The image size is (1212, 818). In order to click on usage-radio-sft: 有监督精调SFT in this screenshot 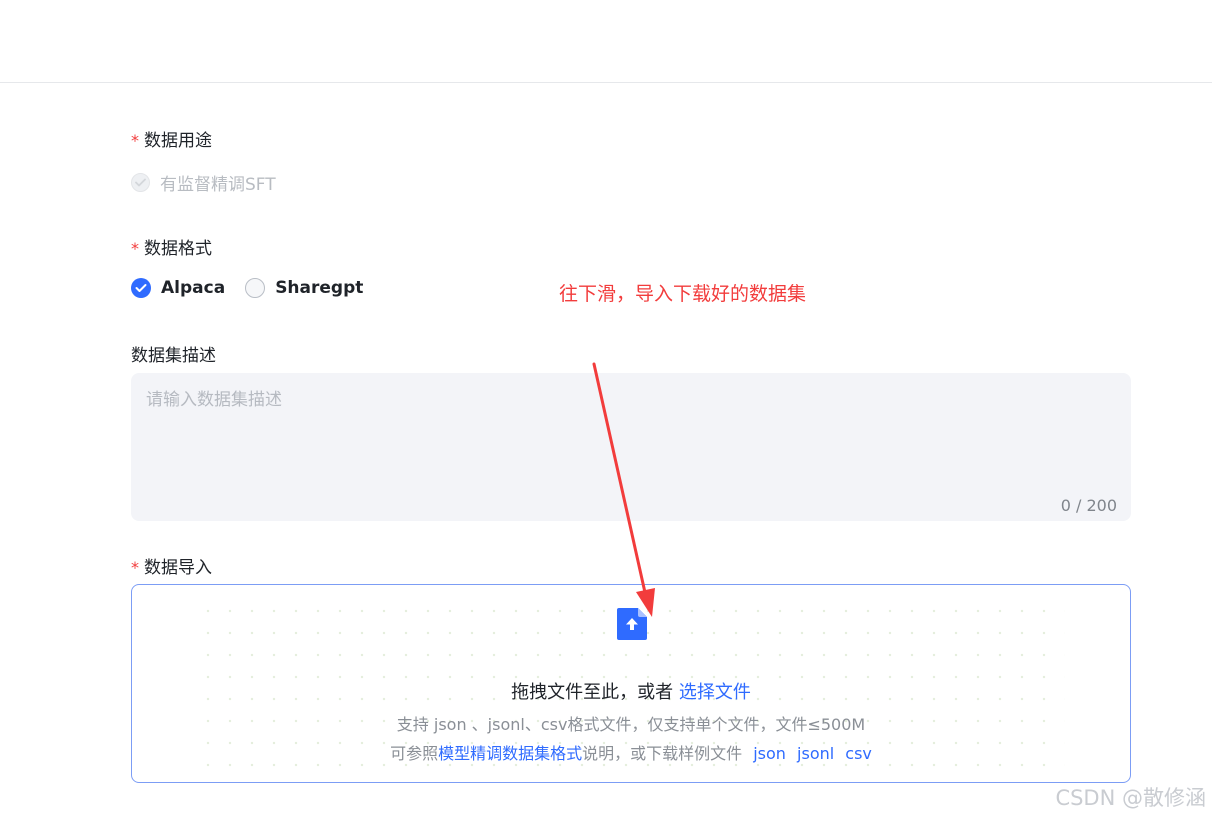, I will do `click(203, 182)`.